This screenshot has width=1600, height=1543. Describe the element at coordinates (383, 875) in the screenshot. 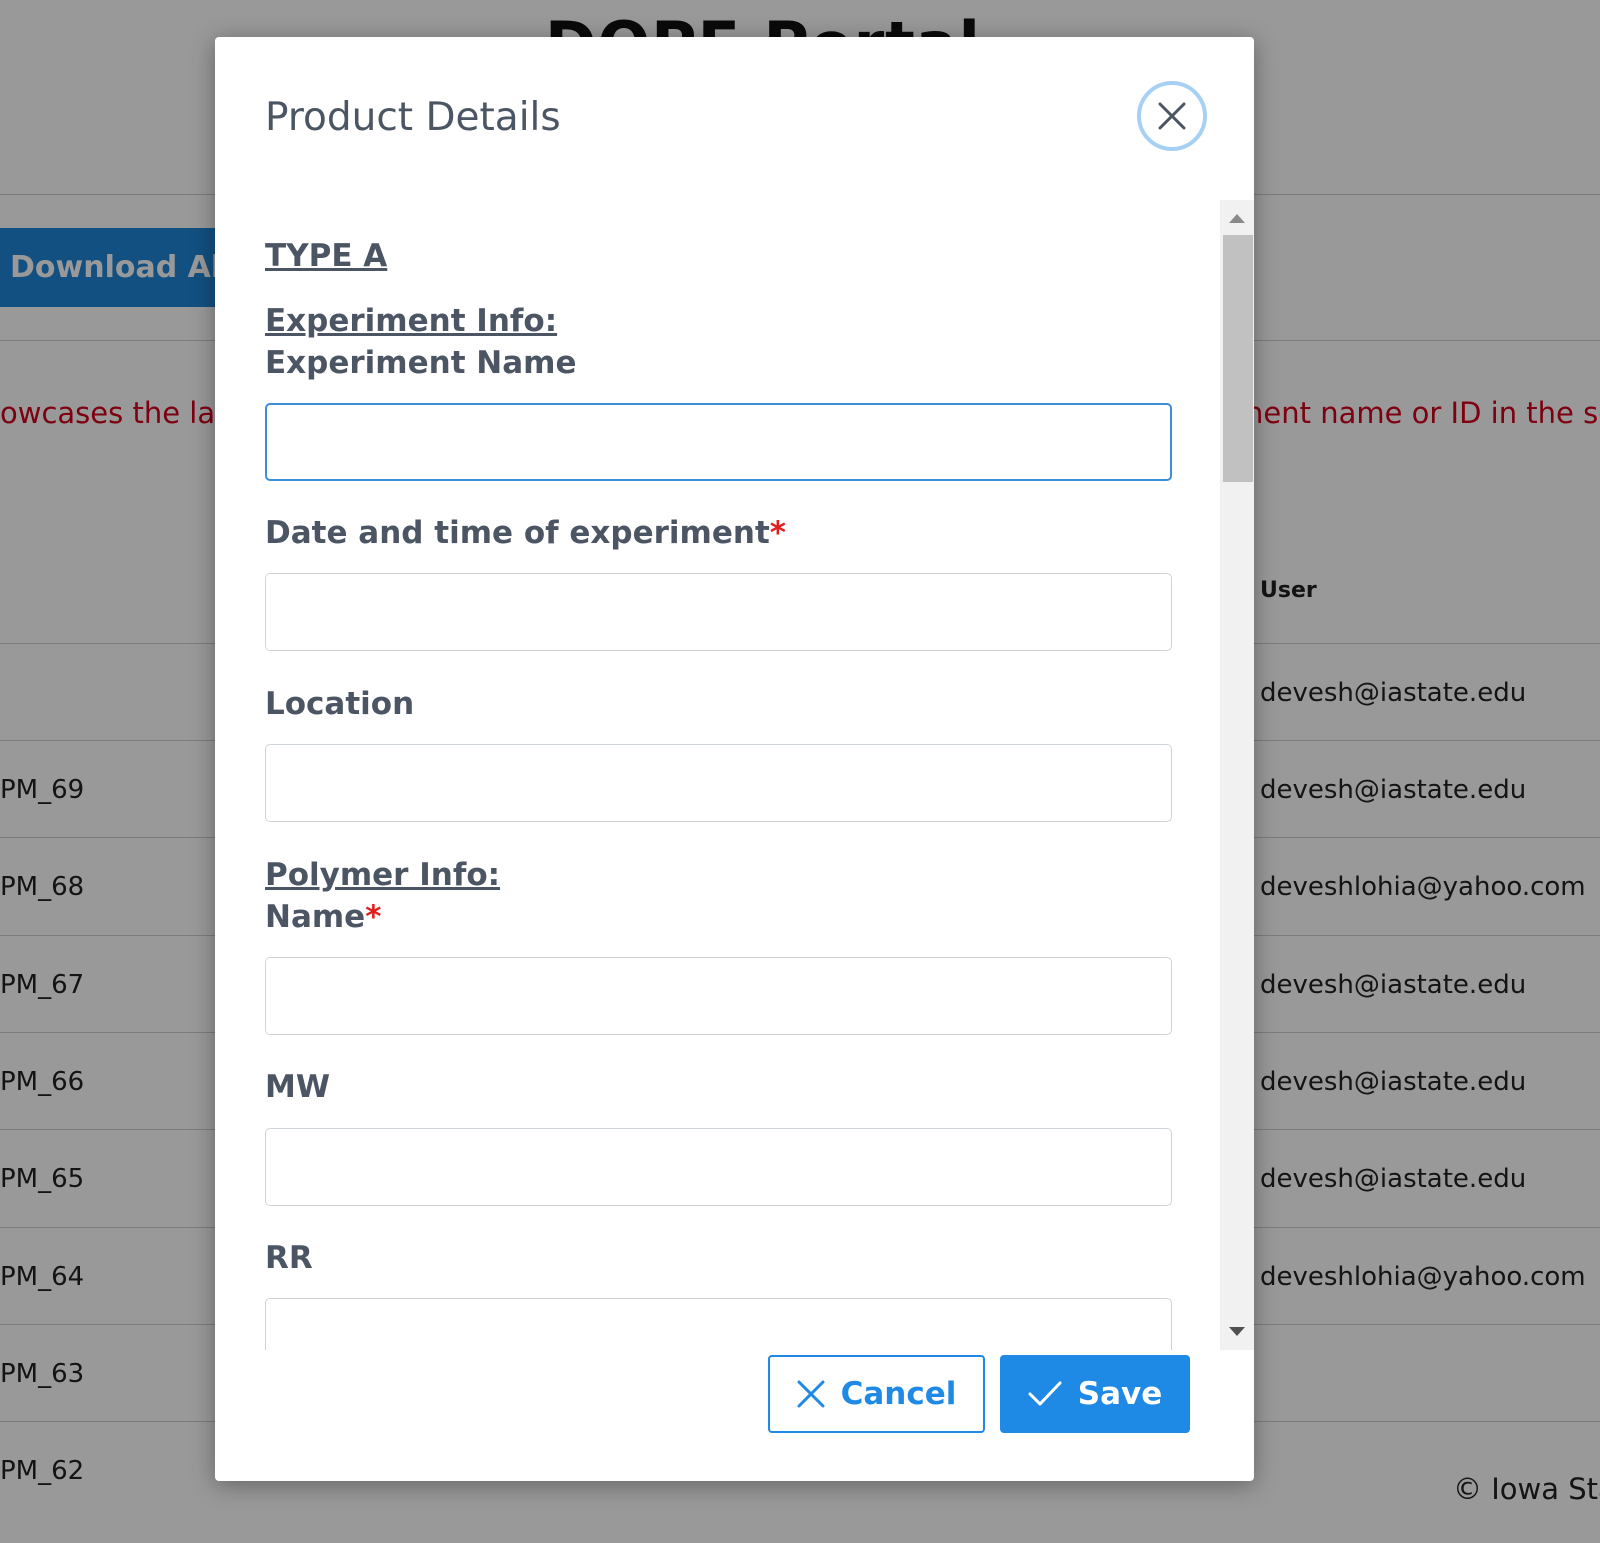

I see `polymer-info-heading: Polymer Info:` at that location.